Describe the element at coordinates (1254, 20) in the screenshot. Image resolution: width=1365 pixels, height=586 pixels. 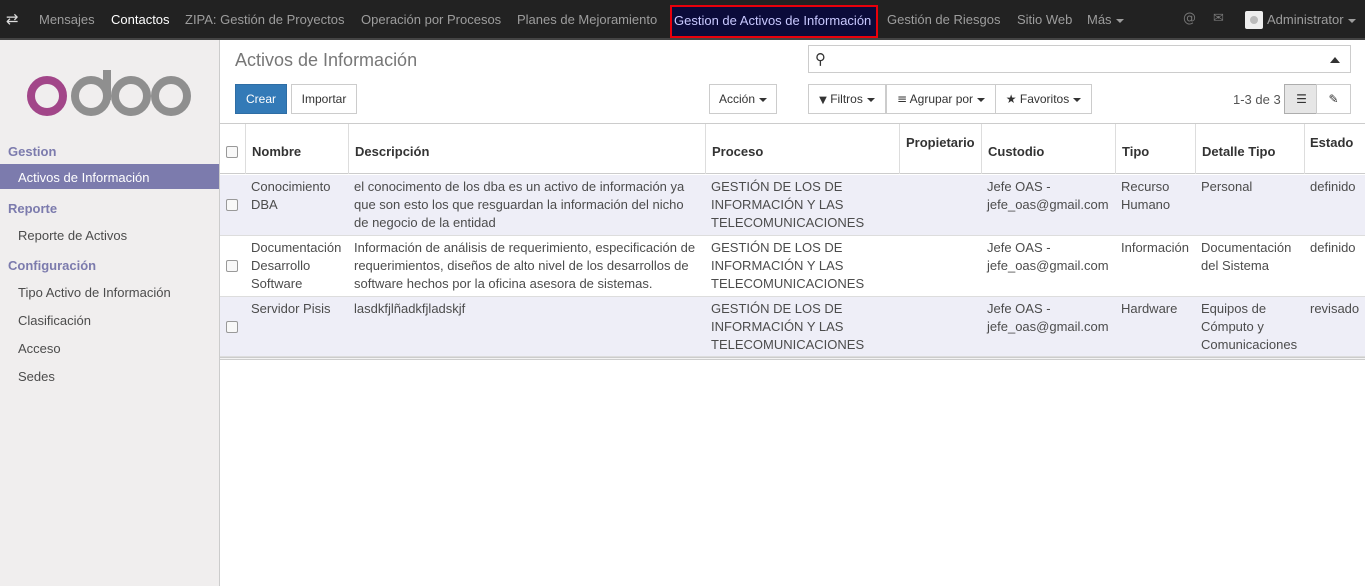
I see `avatar` at that location.